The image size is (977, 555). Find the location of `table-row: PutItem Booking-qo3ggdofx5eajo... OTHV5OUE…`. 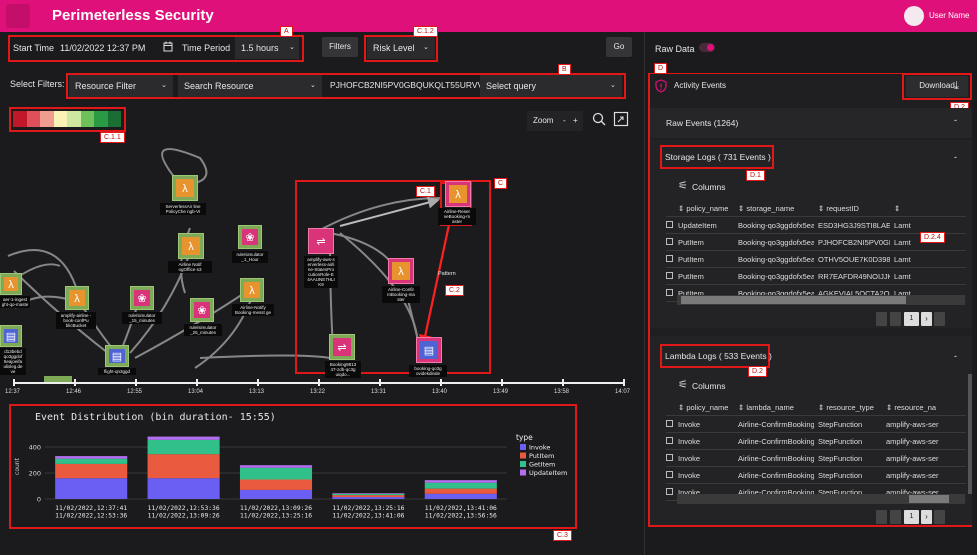

table-row: PutItem Booking-qo3ggdofx5eajo... OTHV5OUE… is located at coordinates (816, 259).